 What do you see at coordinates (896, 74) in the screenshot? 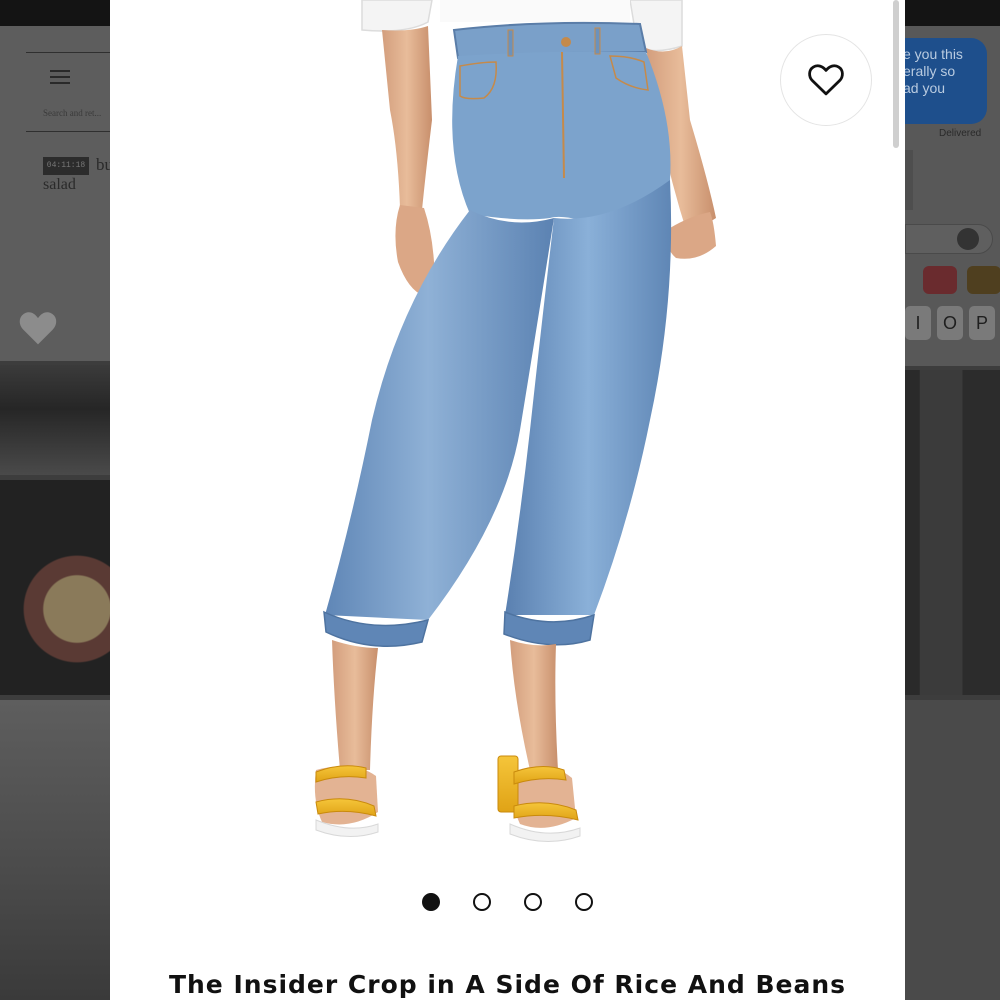
I see `scrollbar` at bounding box center [896, 74].